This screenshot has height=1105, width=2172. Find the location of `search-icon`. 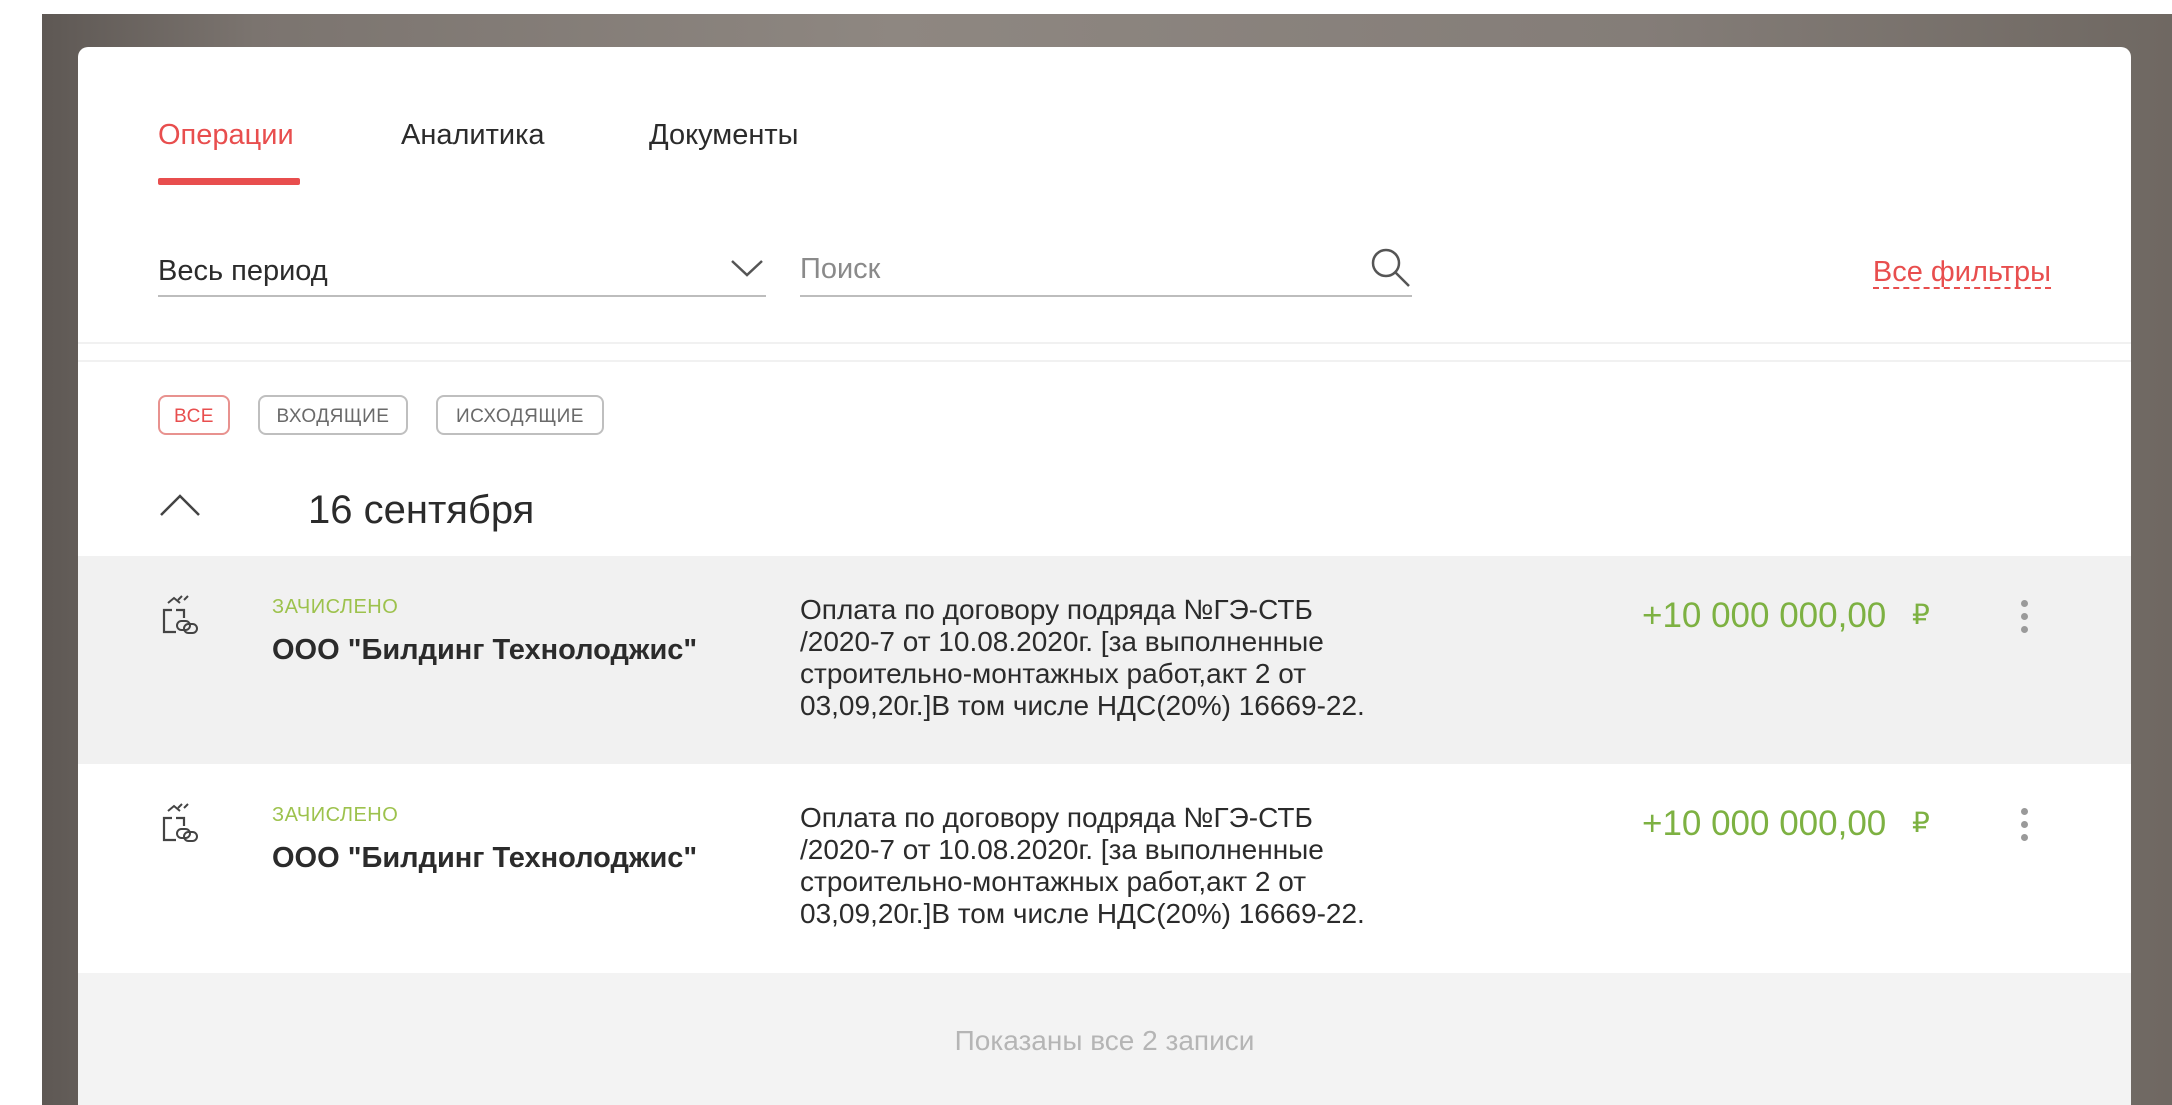

search-icon is located at coordinates (1390, 267).